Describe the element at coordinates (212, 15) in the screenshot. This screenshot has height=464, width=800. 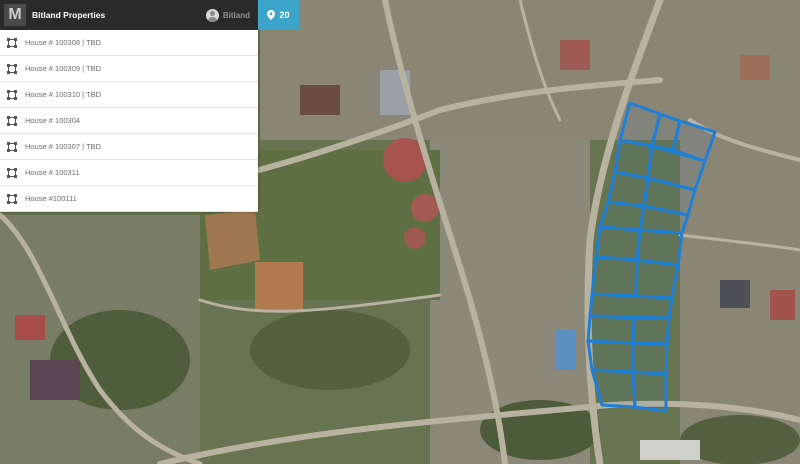
I see `user-avatar-icon` at that location.